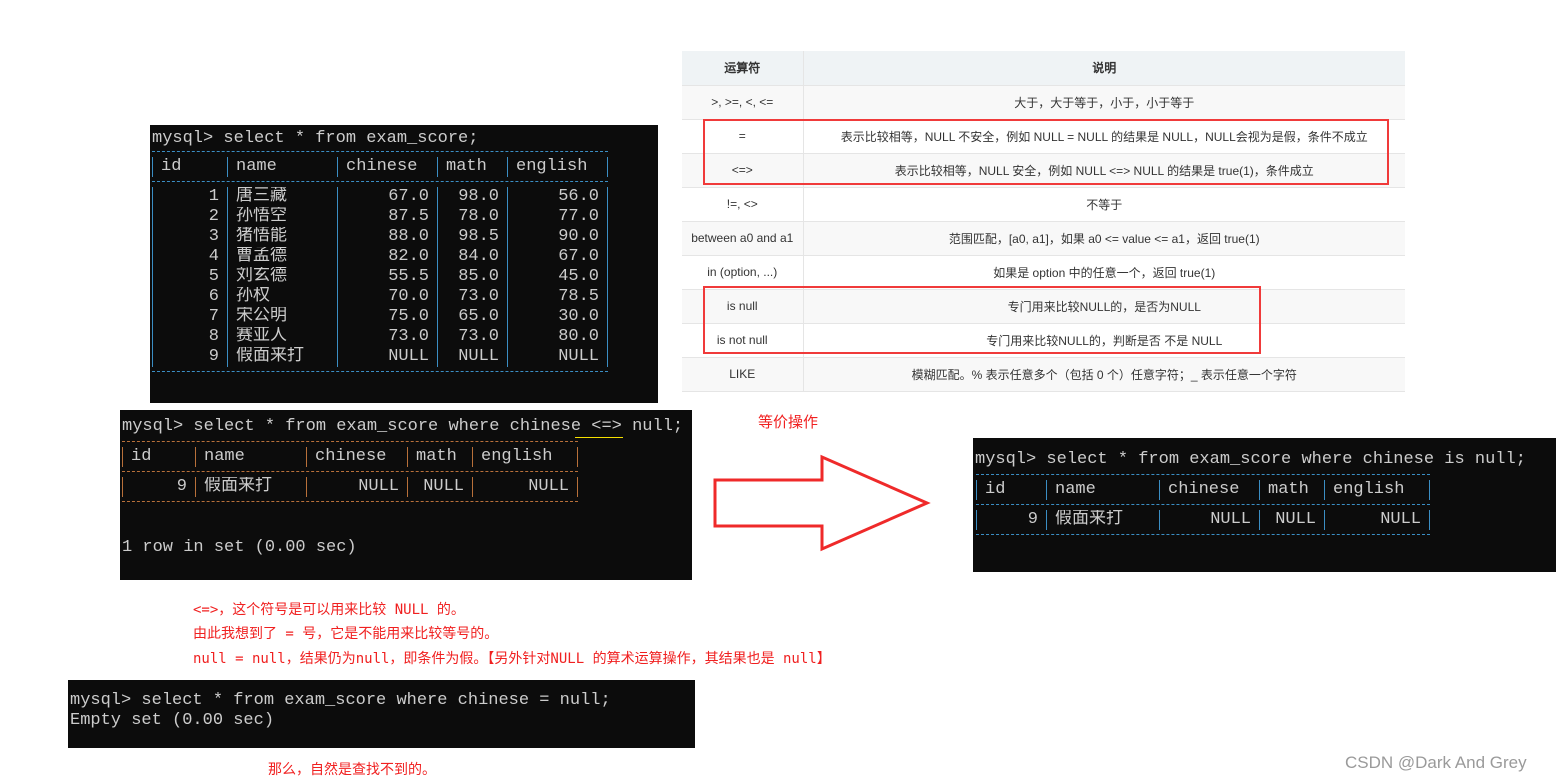  What do you see at coordinates (599, 437) in the screenshot?
I see `highlight-underline` at bounding box center [599, 437].